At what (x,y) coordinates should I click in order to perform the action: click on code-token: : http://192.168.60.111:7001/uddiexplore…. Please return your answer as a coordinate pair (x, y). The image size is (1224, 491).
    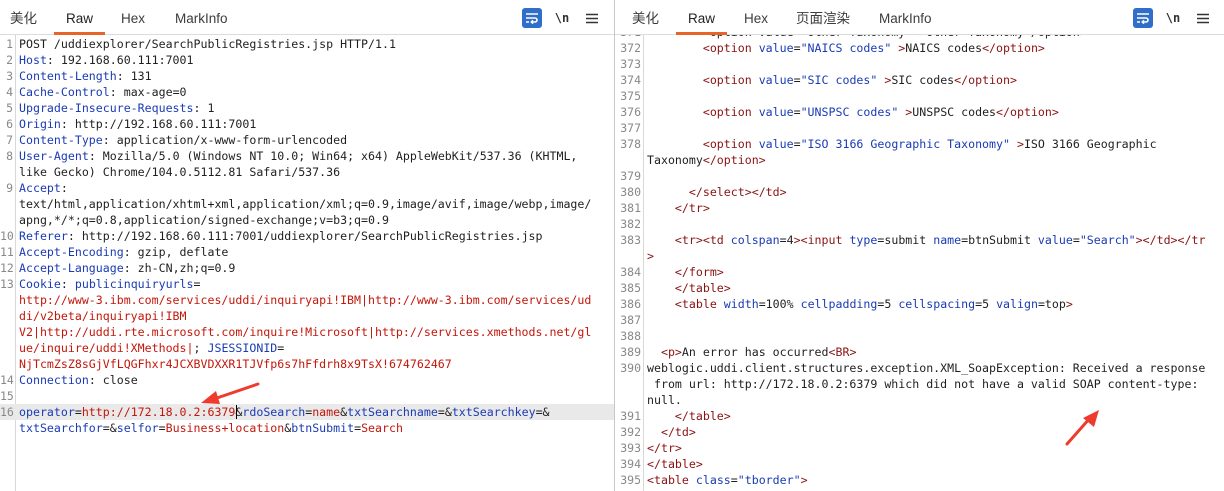
    Looking at the image, I should click on (305, 236).